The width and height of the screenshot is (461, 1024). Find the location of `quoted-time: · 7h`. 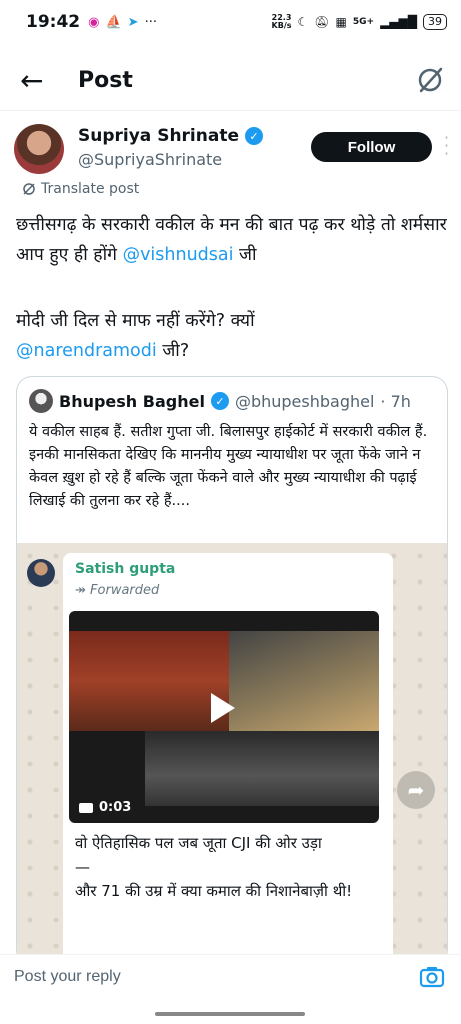

quoted-time: · 7h is located at coordinates (395, 401).